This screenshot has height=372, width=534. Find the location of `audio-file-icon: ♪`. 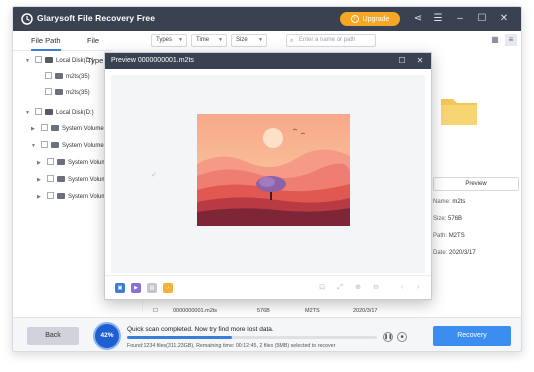

audio-file-icon: ♪ is located at coordinates (168, 288).